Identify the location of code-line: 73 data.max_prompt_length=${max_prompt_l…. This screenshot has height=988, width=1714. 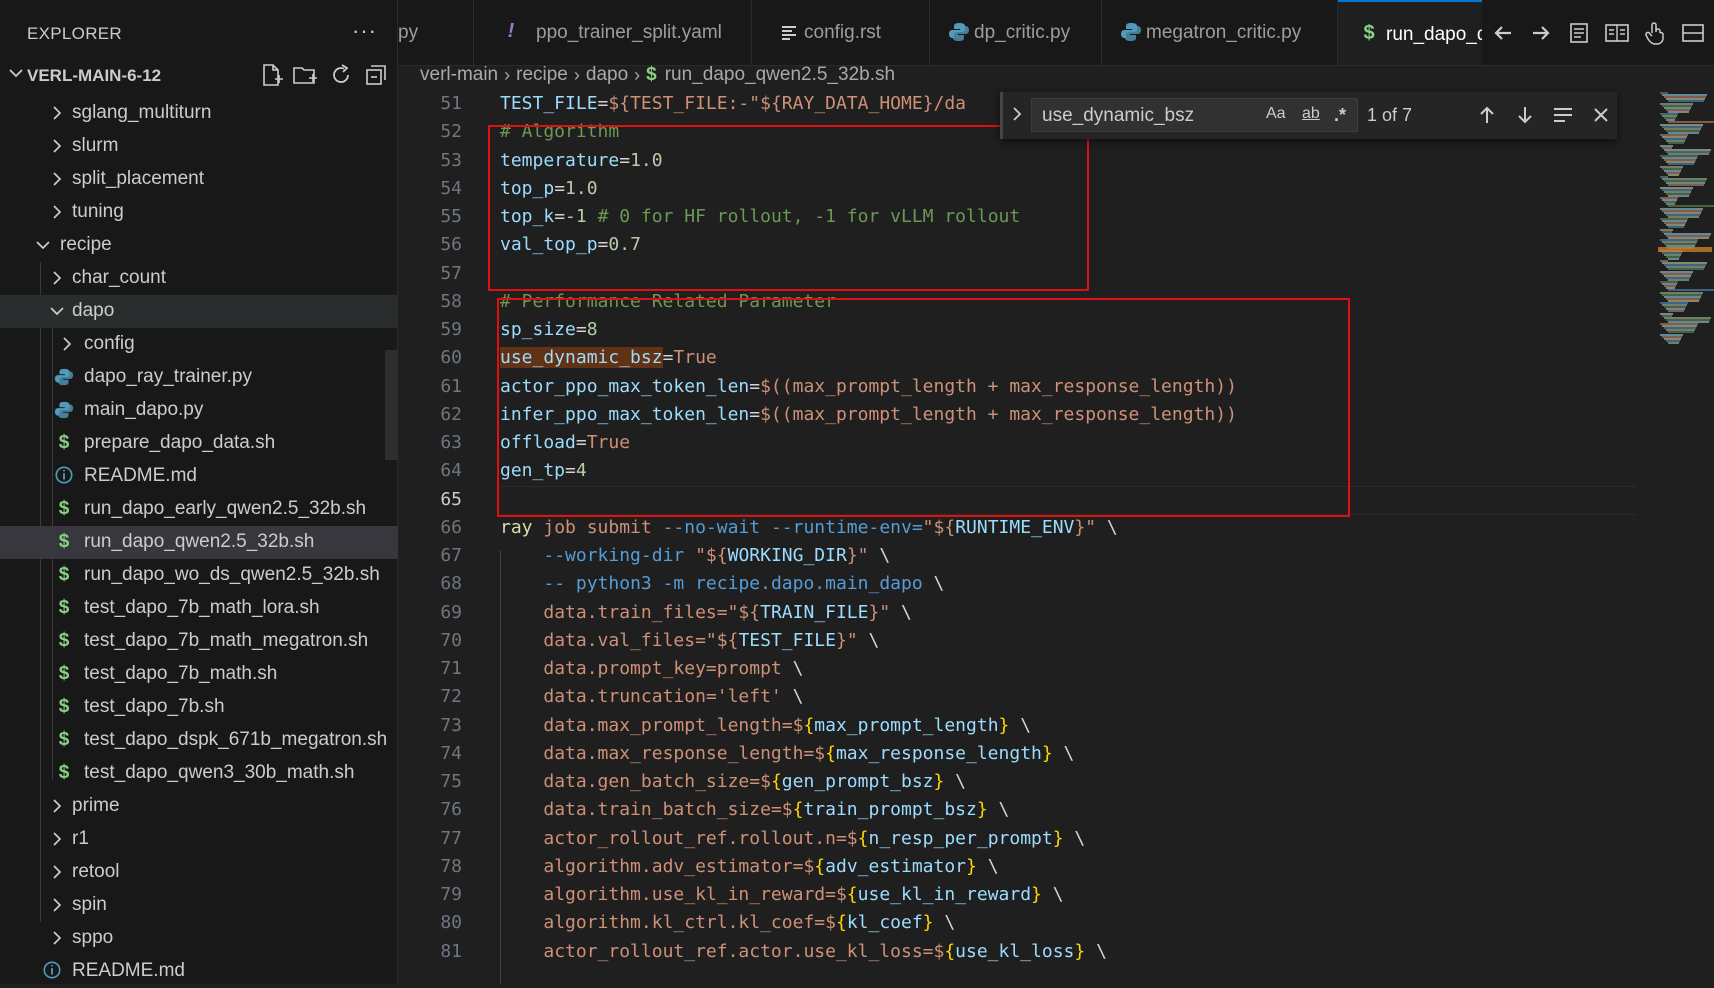
(1023, 726).